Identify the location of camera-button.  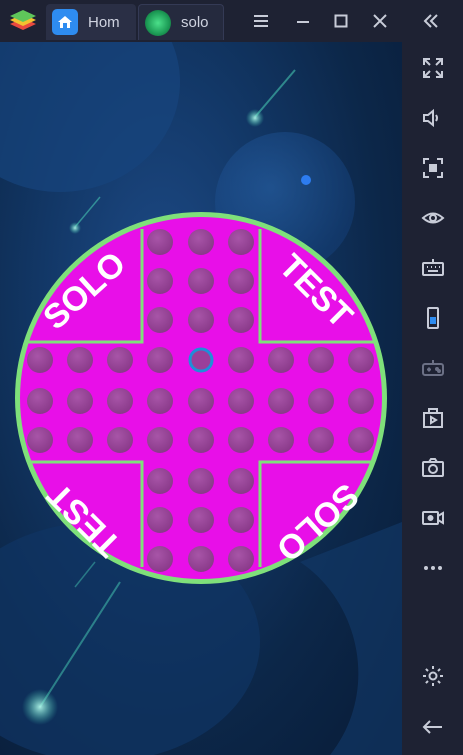
(433, 468).